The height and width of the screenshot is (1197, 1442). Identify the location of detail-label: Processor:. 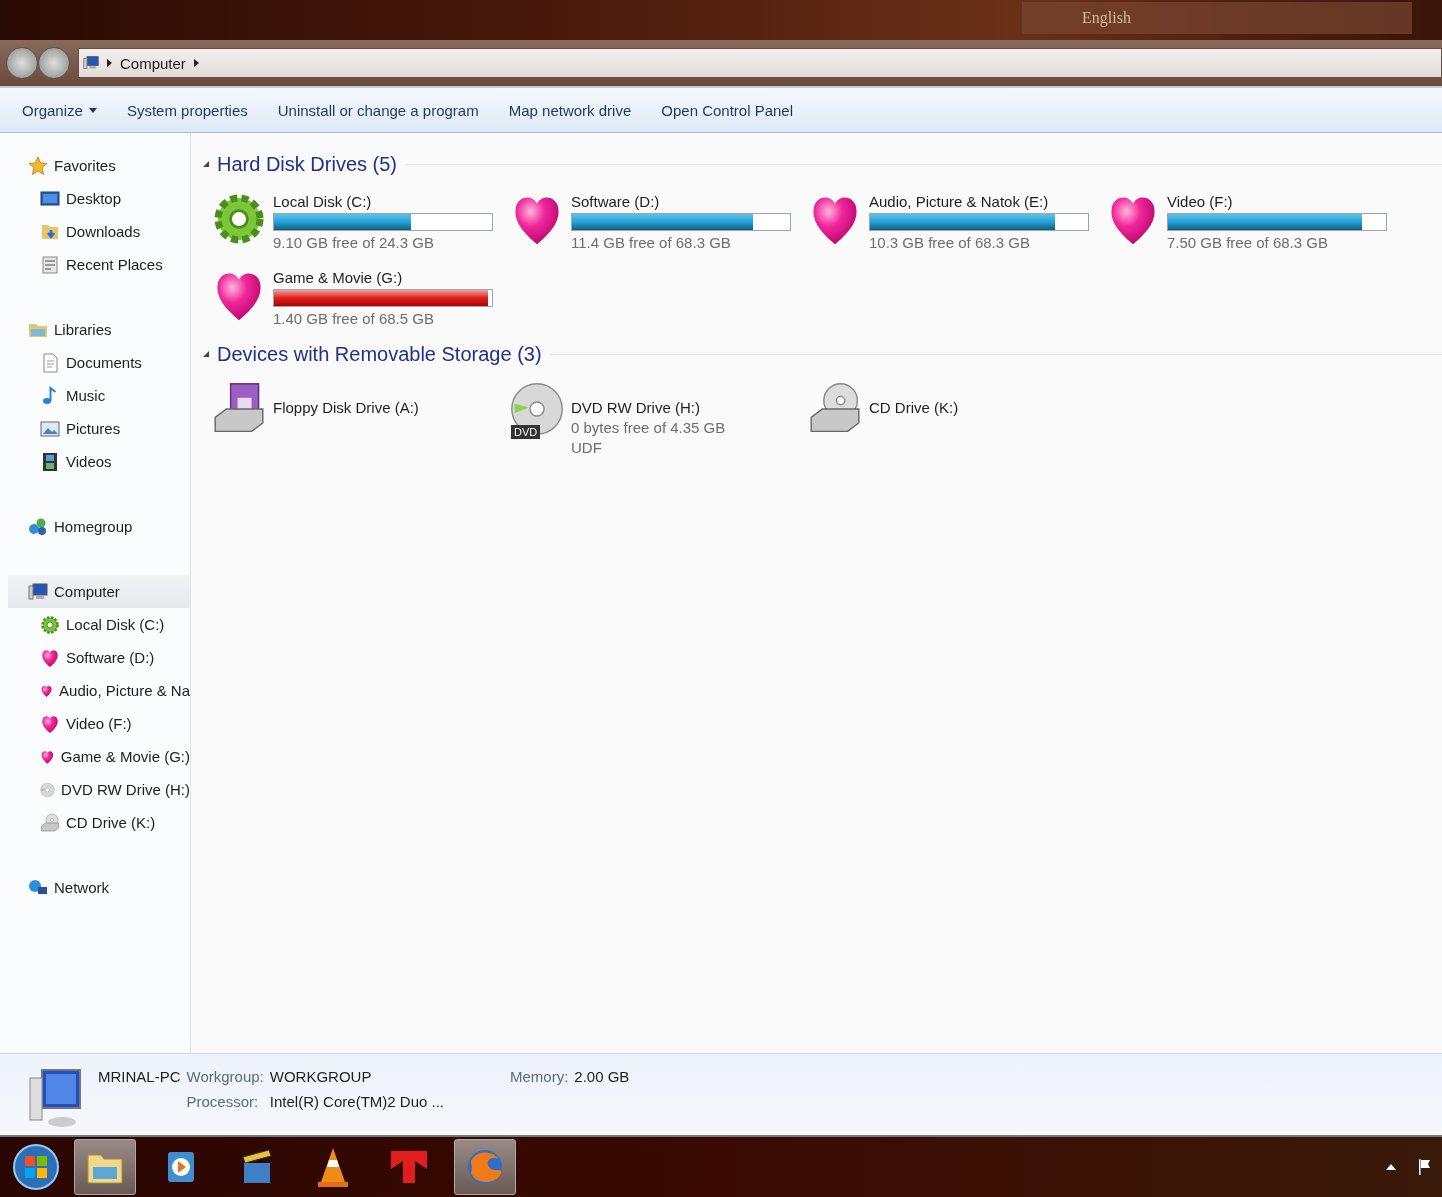
(223, 1101).